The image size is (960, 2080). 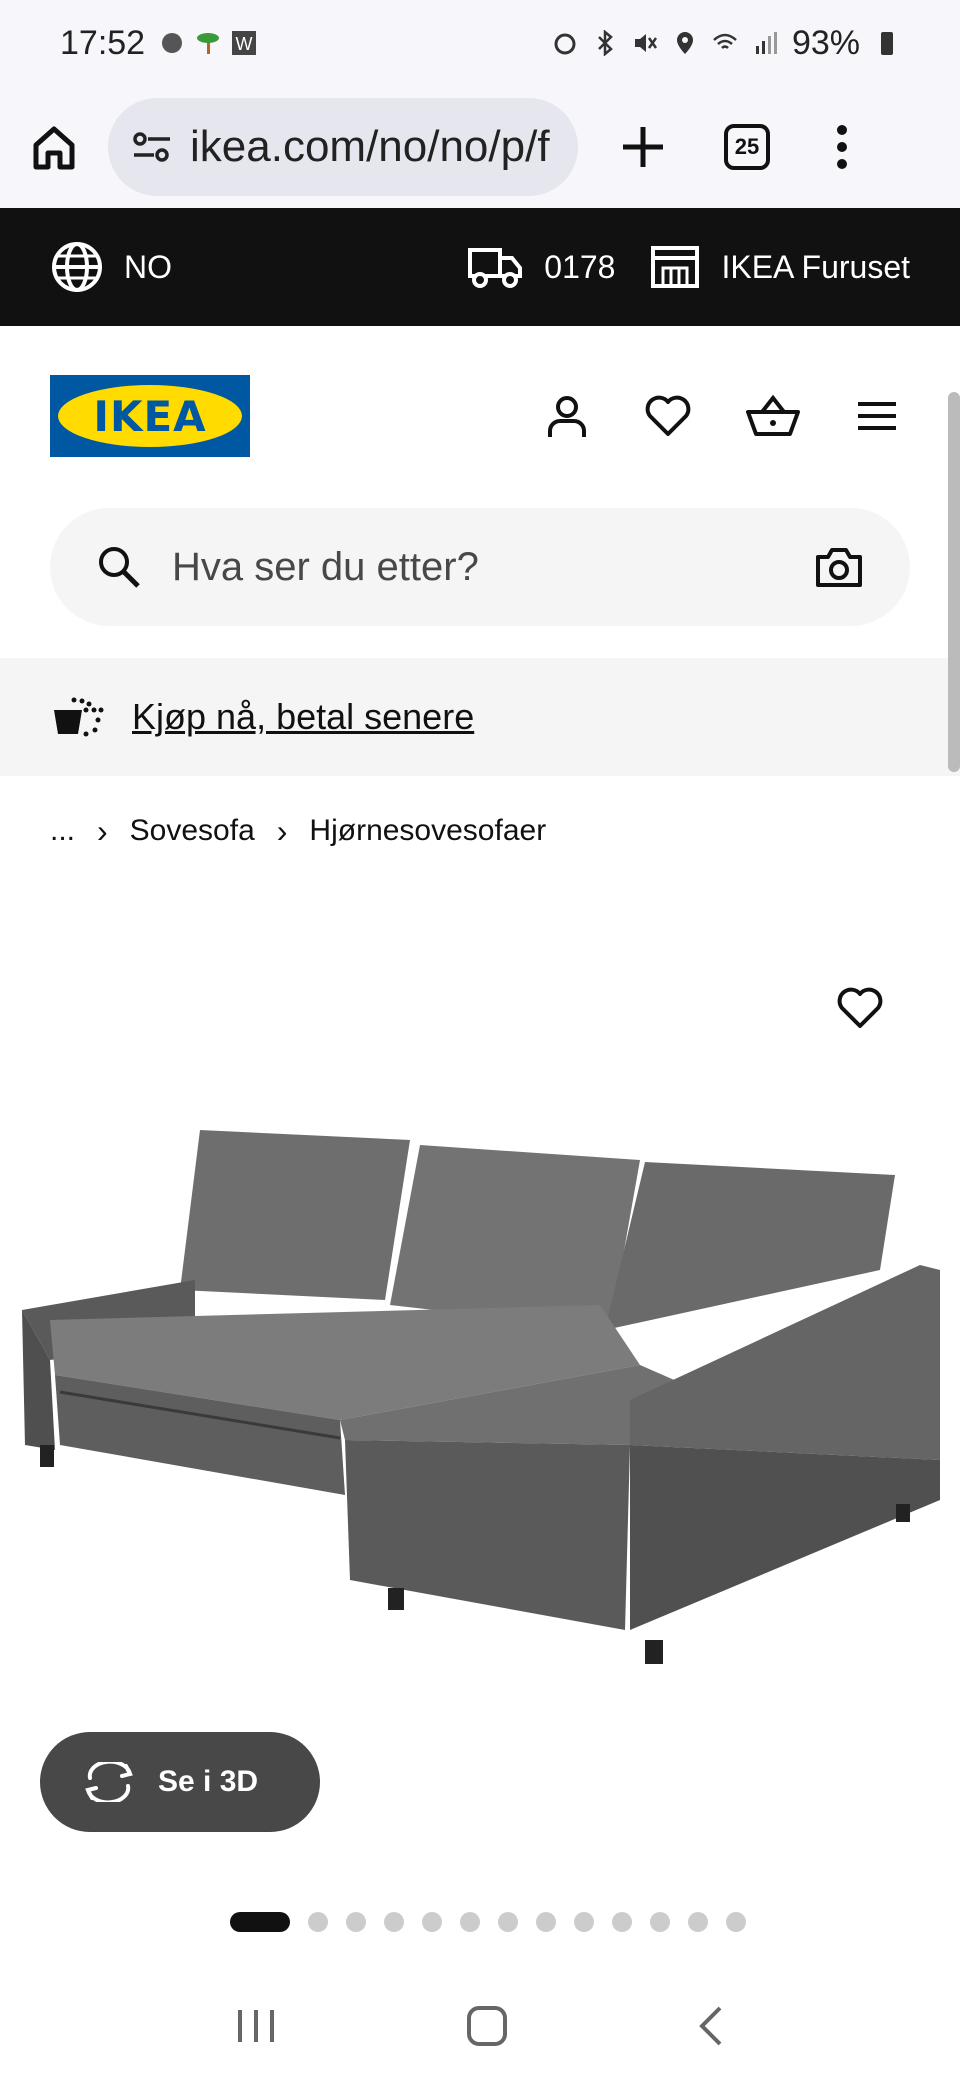 I want to click on notification-icons: W, so click(x=208, y=43).